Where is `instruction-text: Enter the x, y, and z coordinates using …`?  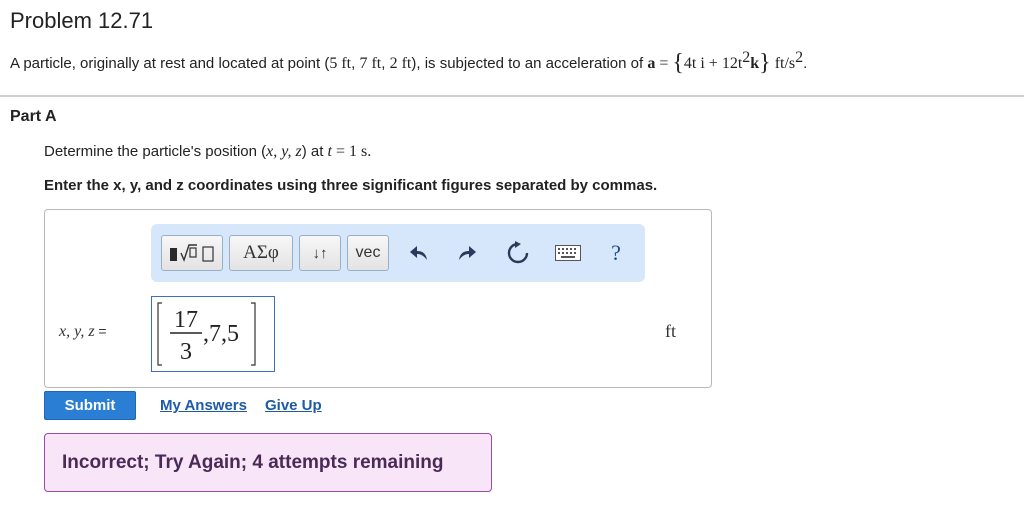 instruction-text: Enter the x, y, and z coordinates using … is located at coordinates (351, 185).